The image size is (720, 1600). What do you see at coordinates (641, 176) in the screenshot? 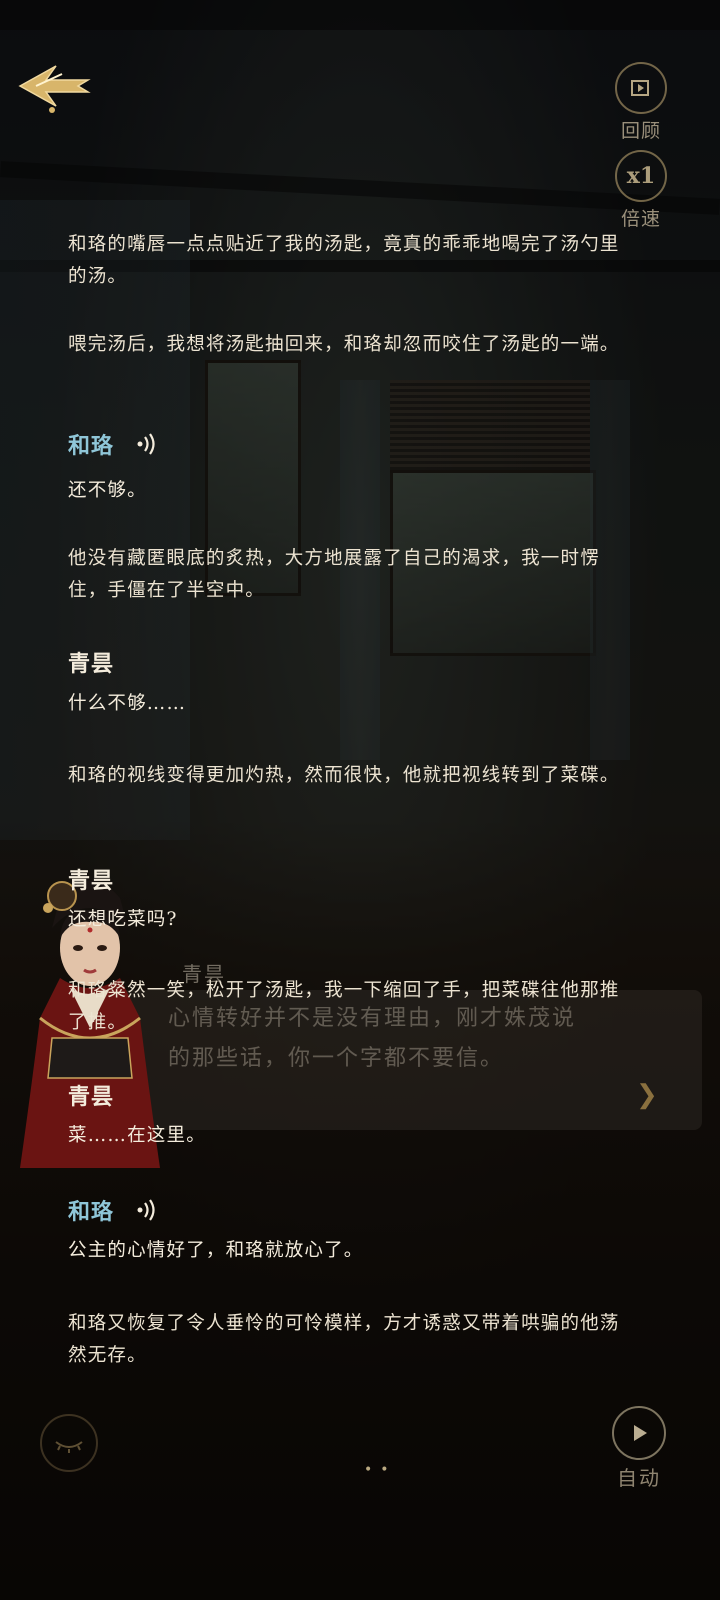
I see `speed-value: x1` at bounding box center [641, 176].